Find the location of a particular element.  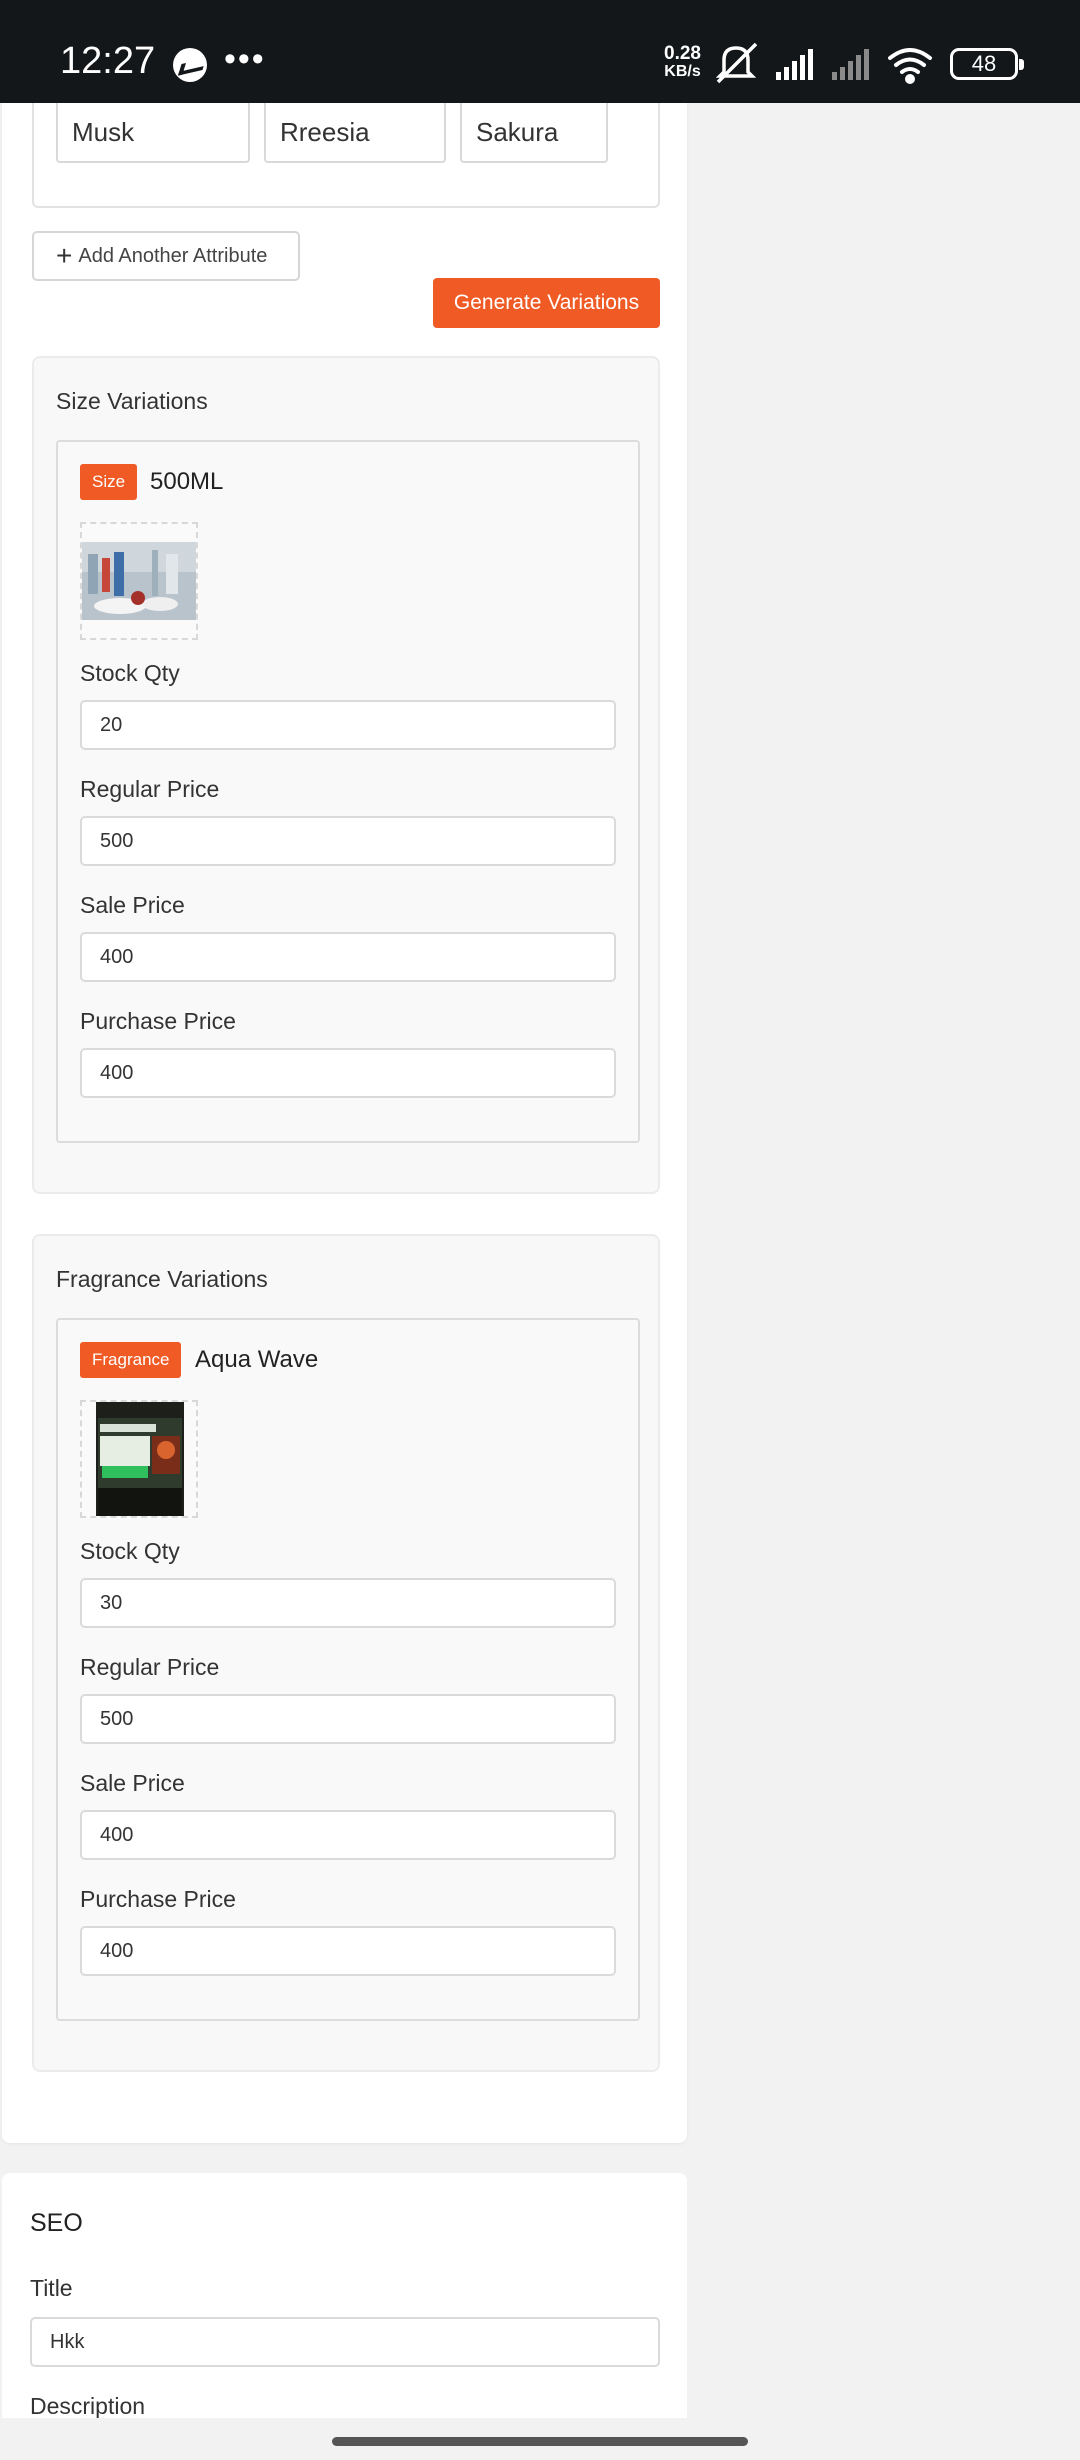

battery-icon: 48 is located at coordinates (987, 64).